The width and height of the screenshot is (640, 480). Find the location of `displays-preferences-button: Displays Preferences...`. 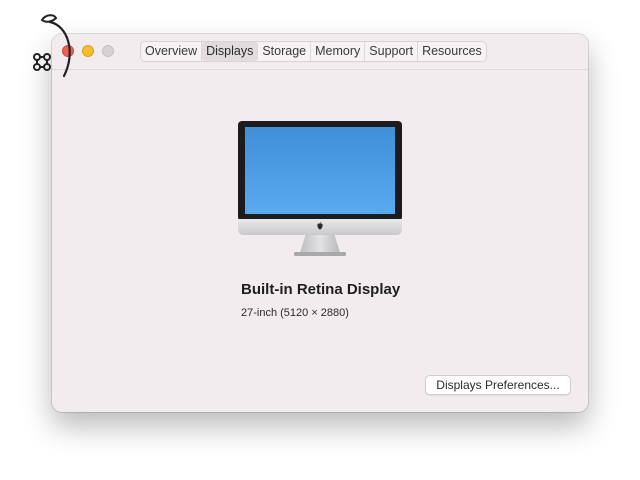

displays-preferences-button: Displays Preferences... is located at coordinates (498, 385).